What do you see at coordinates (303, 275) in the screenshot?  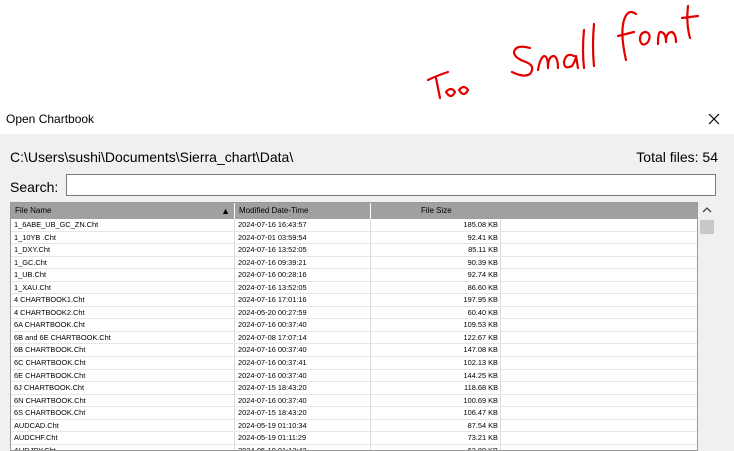 I see `modified-date-cell: 2024-07-16 00:28:16` at bounding box center [303, 275].